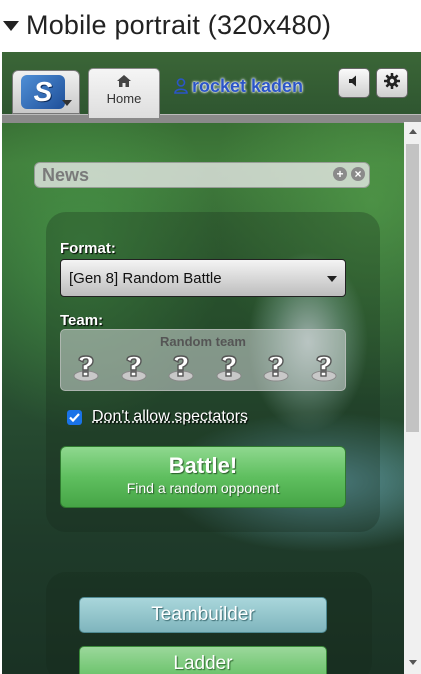  I want to click on team-select: Random team, so click(203, 360).